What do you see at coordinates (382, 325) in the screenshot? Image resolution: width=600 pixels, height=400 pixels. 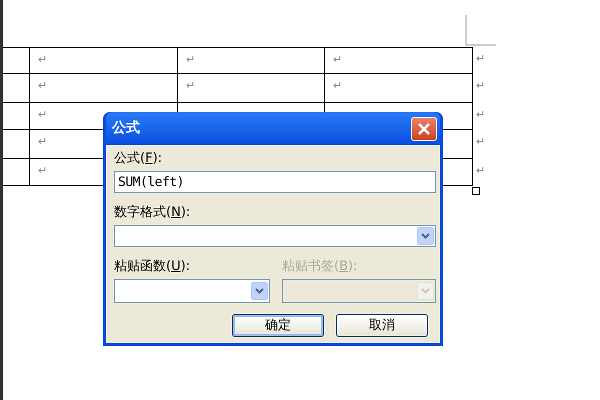 I see `cancel-button: 取消` at bounding box center [382, 325].